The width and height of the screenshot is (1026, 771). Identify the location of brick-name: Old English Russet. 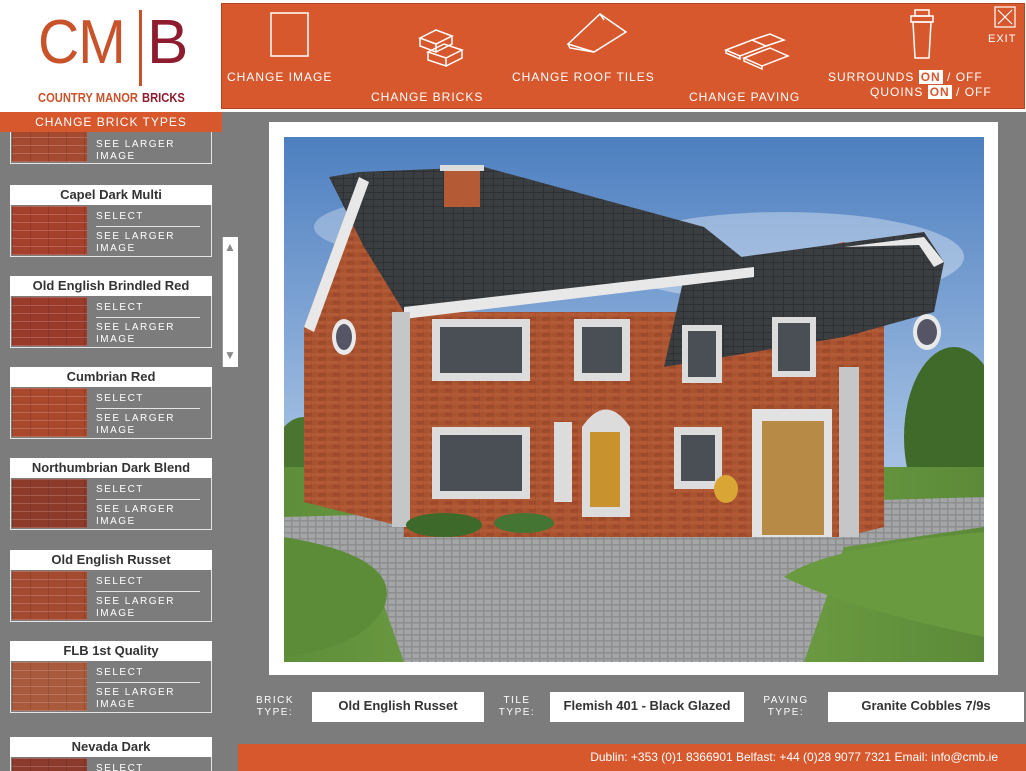
(111, 560).